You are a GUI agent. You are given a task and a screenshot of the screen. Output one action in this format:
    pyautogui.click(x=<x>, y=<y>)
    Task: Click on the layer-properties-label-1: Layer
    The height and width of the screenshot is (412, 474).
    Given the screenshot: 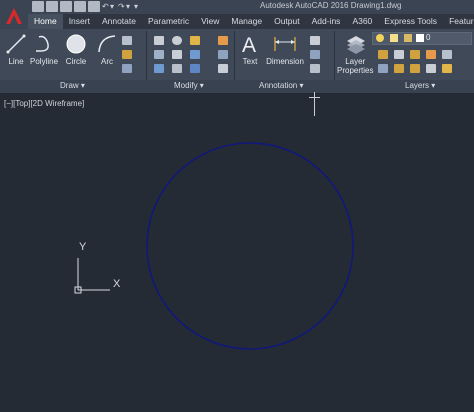 What is the action you would take?
    pyautogui.click(x=355, y=61)
    